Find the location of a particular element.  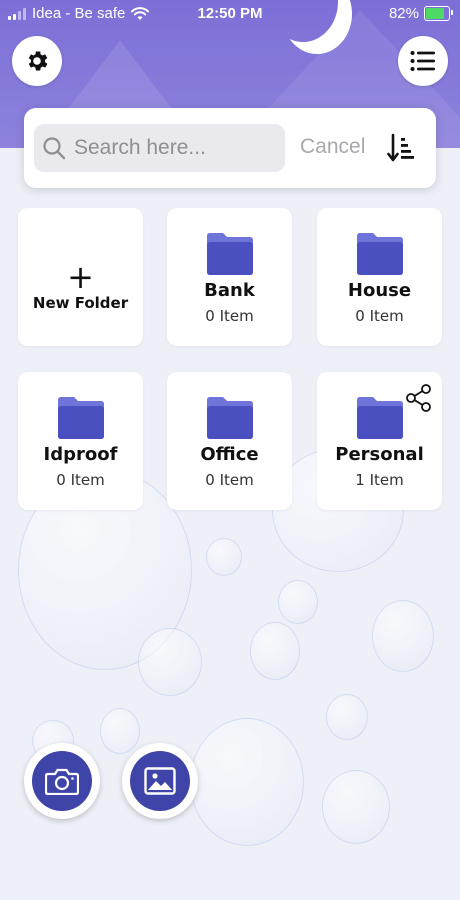

camera-button-inner is located at coordinates (62, 781).